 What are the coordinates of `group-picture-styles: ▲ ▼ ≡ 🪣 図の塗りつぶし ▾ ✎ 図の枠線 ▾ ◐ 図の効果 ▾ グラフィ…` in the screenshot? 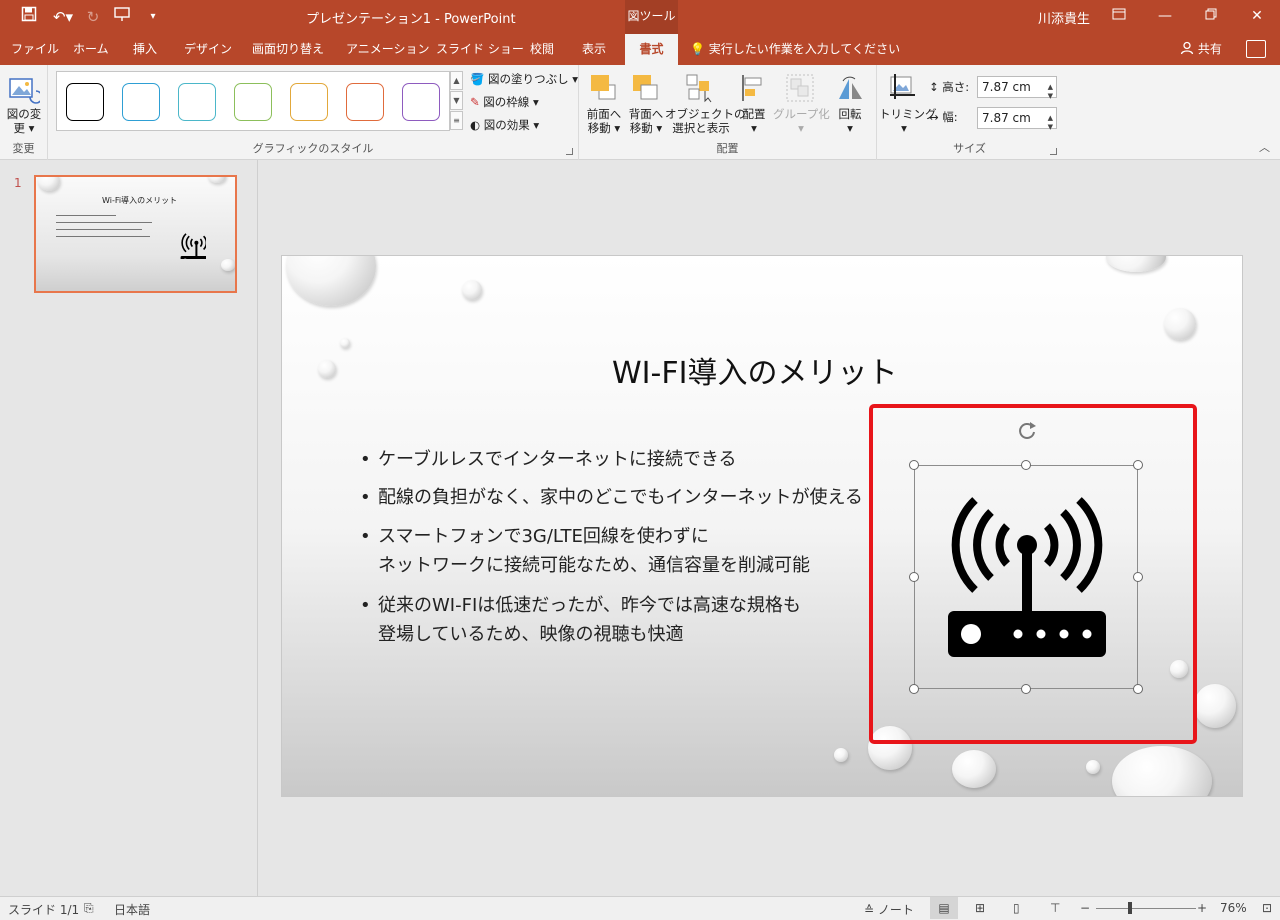 It's located at (313, 112).